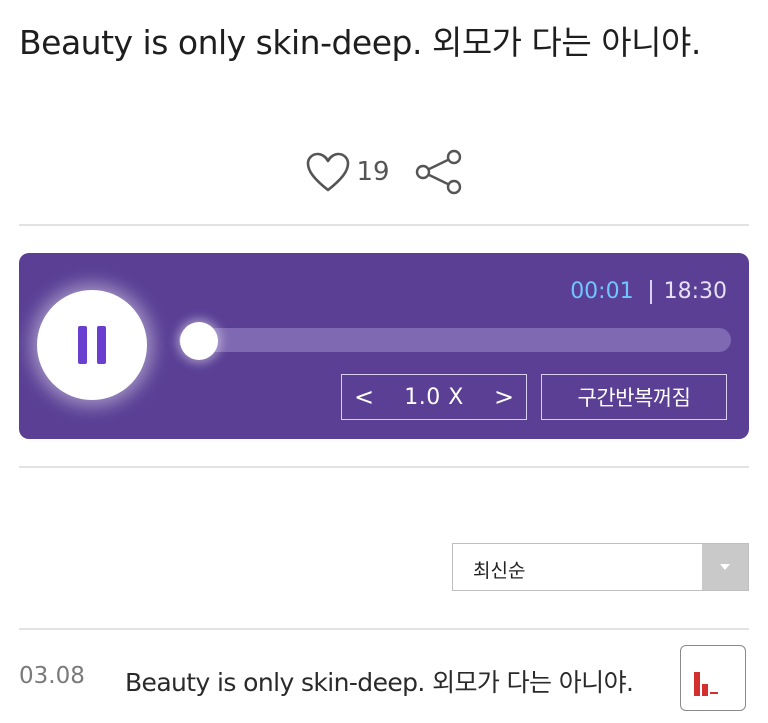 The height and width of the screenshot is (723, 768). I want to click on page-title: Beauty is only skin-deep. 외모가 다는 아니야., so click(360, 42).